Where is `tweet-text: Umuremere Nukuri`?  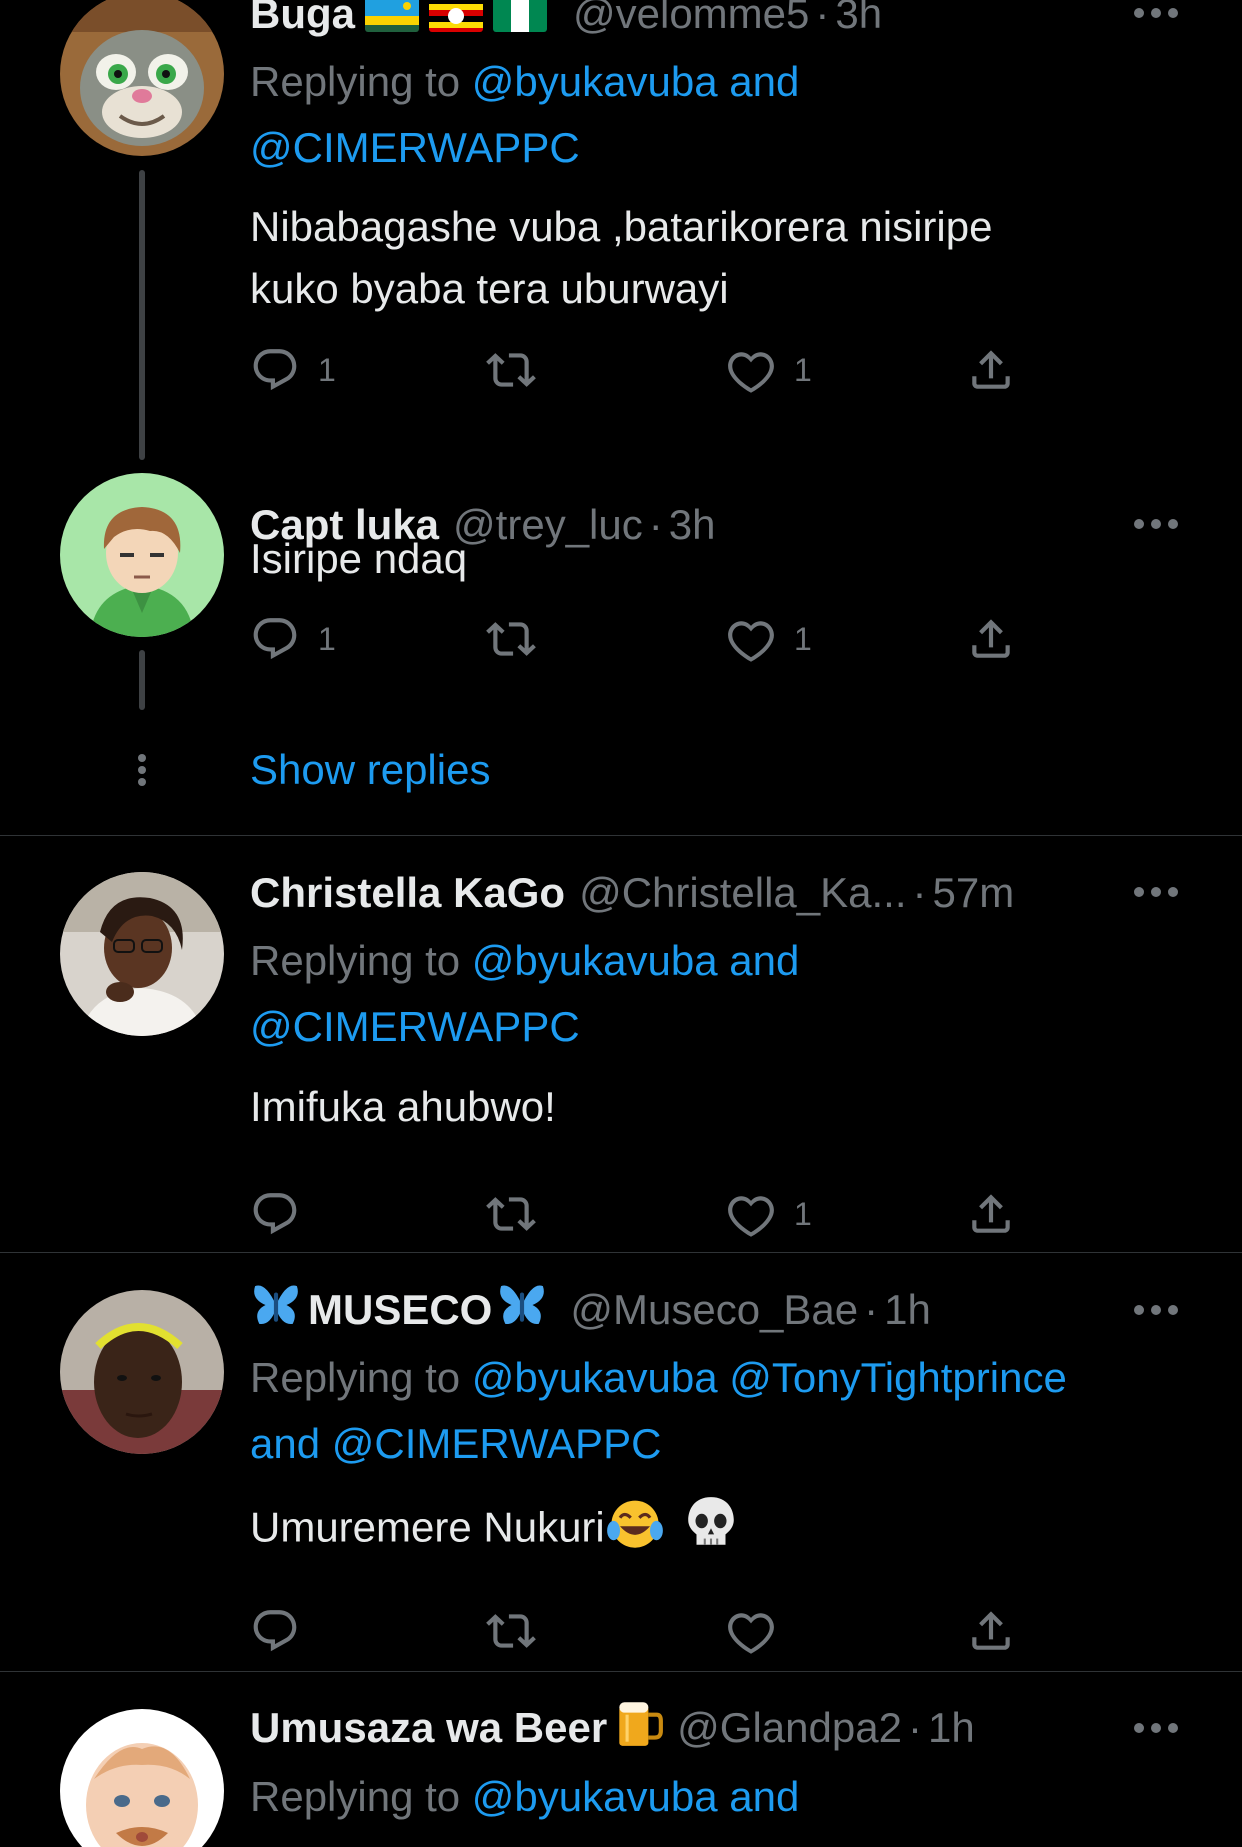
tweet-text: Umuremere Nukuri is located at coordinates (700, 1530).